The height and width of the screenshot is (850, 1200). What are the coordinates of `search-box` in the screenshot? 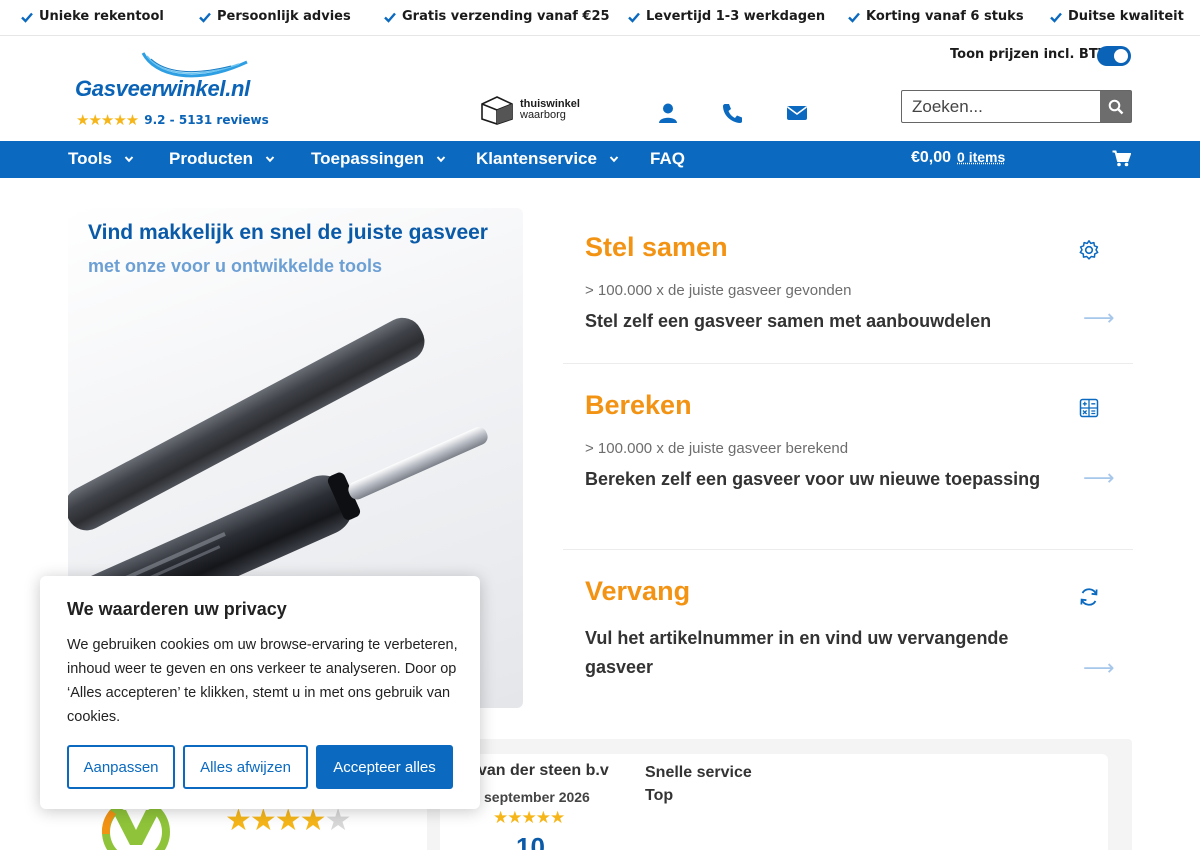 It's located at (1016, 106).